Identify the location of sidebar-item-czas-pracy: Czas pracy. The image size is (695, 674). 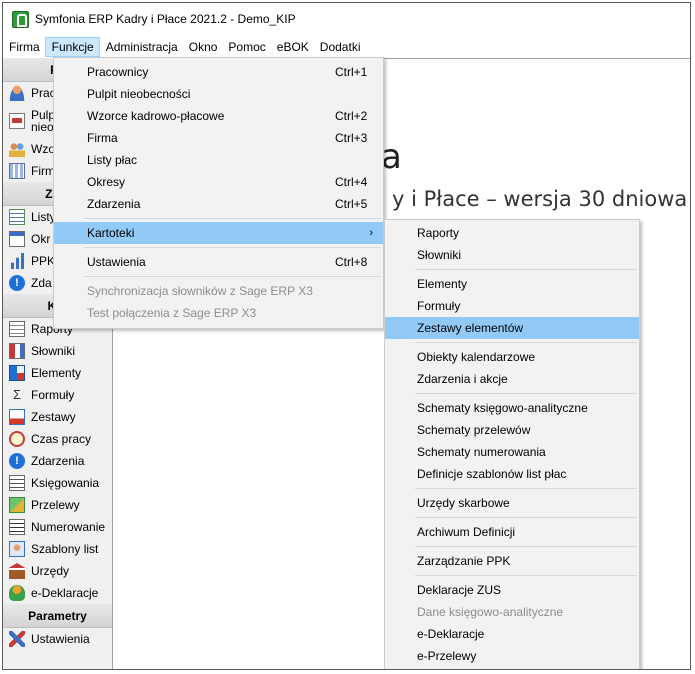
(57, 439).